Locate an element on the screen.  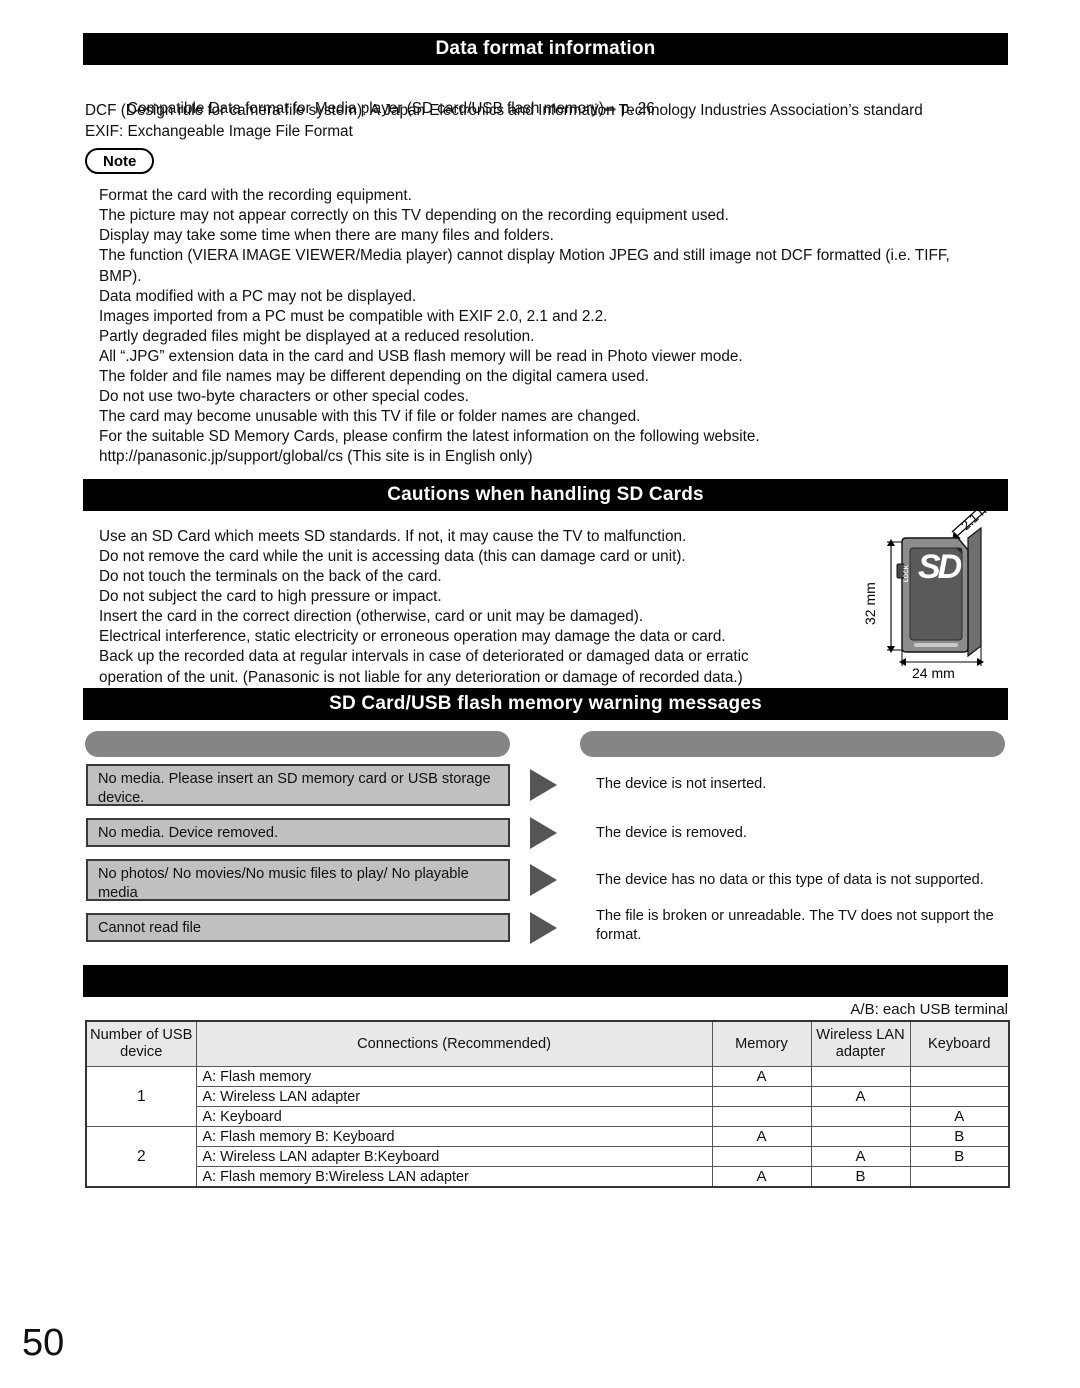
column-header-number: Number of USB device is located at coordinates (141, 1043).